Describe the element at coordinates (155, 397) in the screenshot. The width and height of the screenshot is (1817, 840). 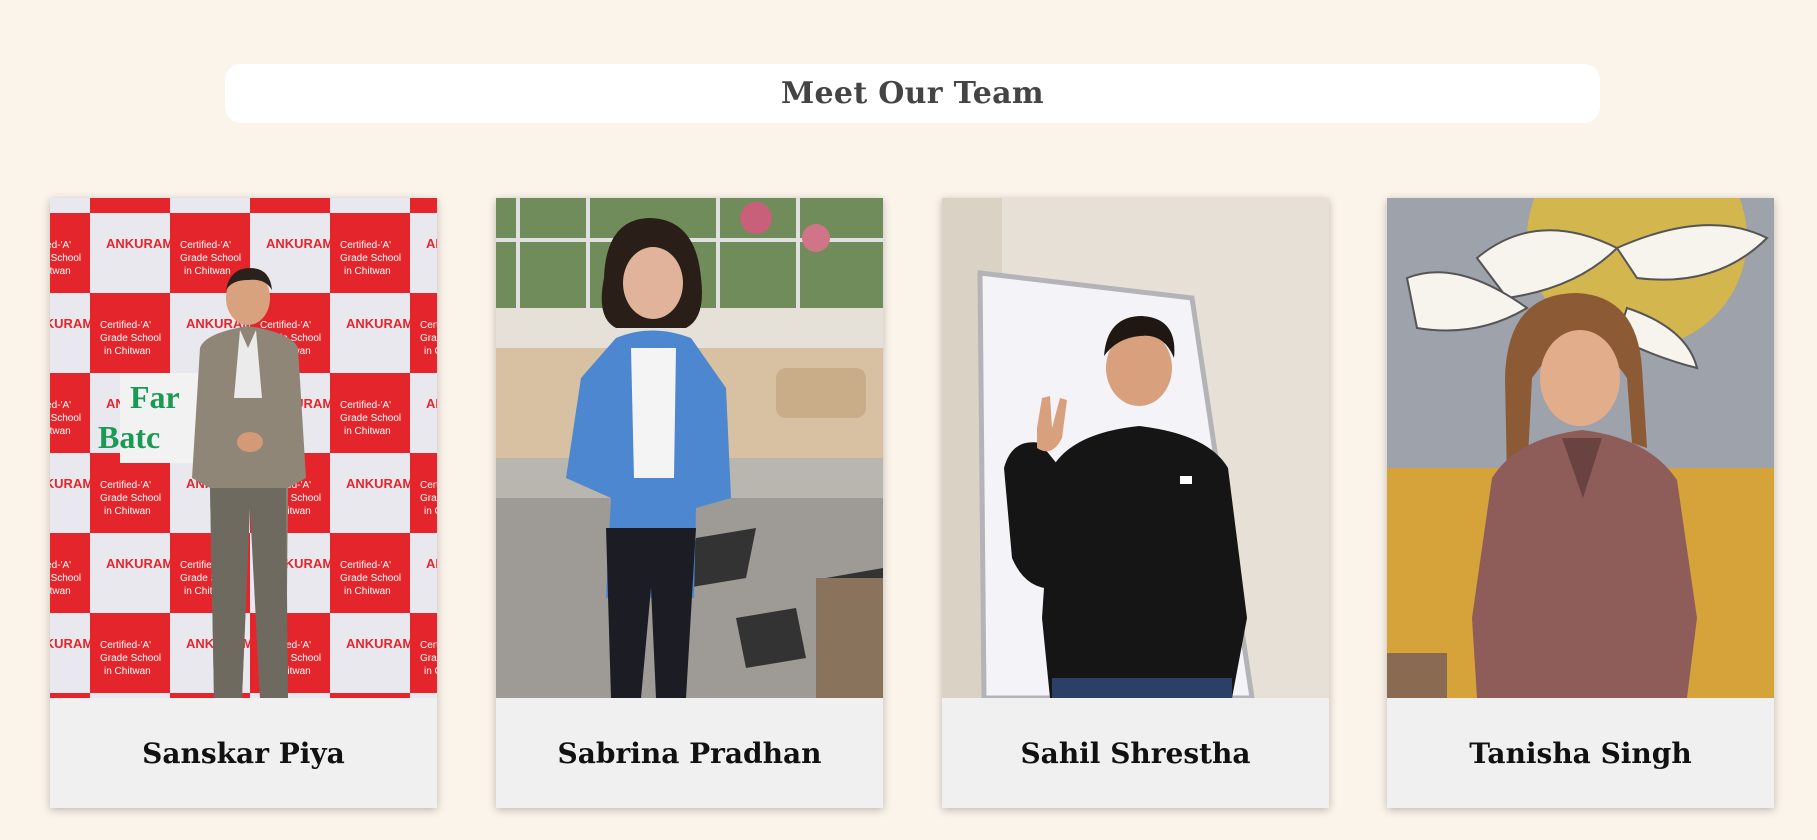
I see `svg-text: Far` at that location.